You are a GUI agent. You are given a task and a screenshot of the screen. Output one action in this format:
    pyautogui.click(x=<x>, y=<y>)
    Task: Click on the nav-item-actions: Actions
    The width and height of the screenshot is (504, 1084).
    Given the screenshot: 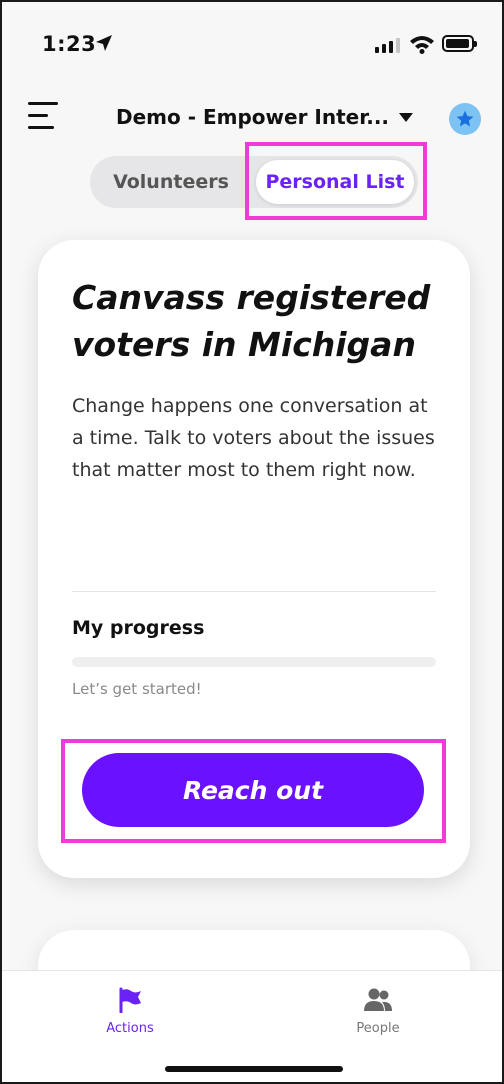 What is the action you would take?
    pyautogui.click(x=130, y=1011)
    